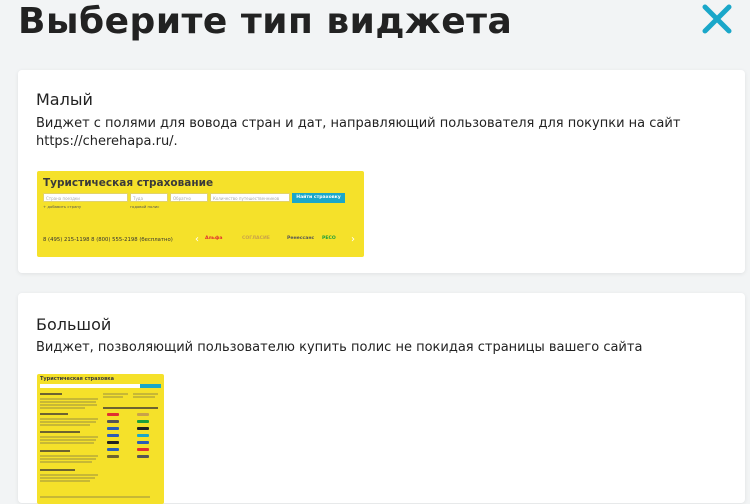 Image resolution: width=750 pixels, height=504 pixels. What do you see at coordinates (318, 198) in the screenshot?
I see `preview-find-button: Найти страховку` at bounding box center [318, 198].